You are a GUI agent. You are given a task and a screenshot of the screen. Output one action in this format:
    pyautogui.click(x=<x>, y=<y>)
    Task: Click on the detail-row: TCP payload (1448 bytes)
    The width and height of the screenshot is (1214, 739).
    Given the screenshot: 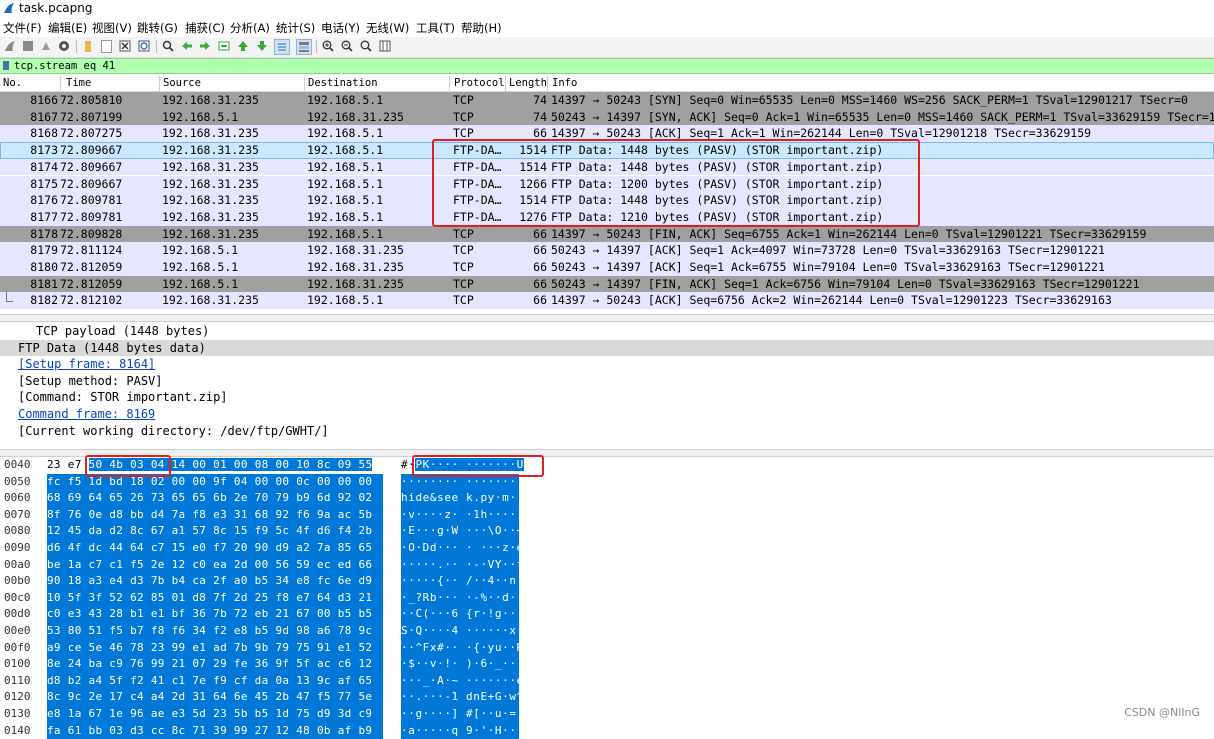 What is the action you would take?
    pyautogui.click(x=607, y=331)
    